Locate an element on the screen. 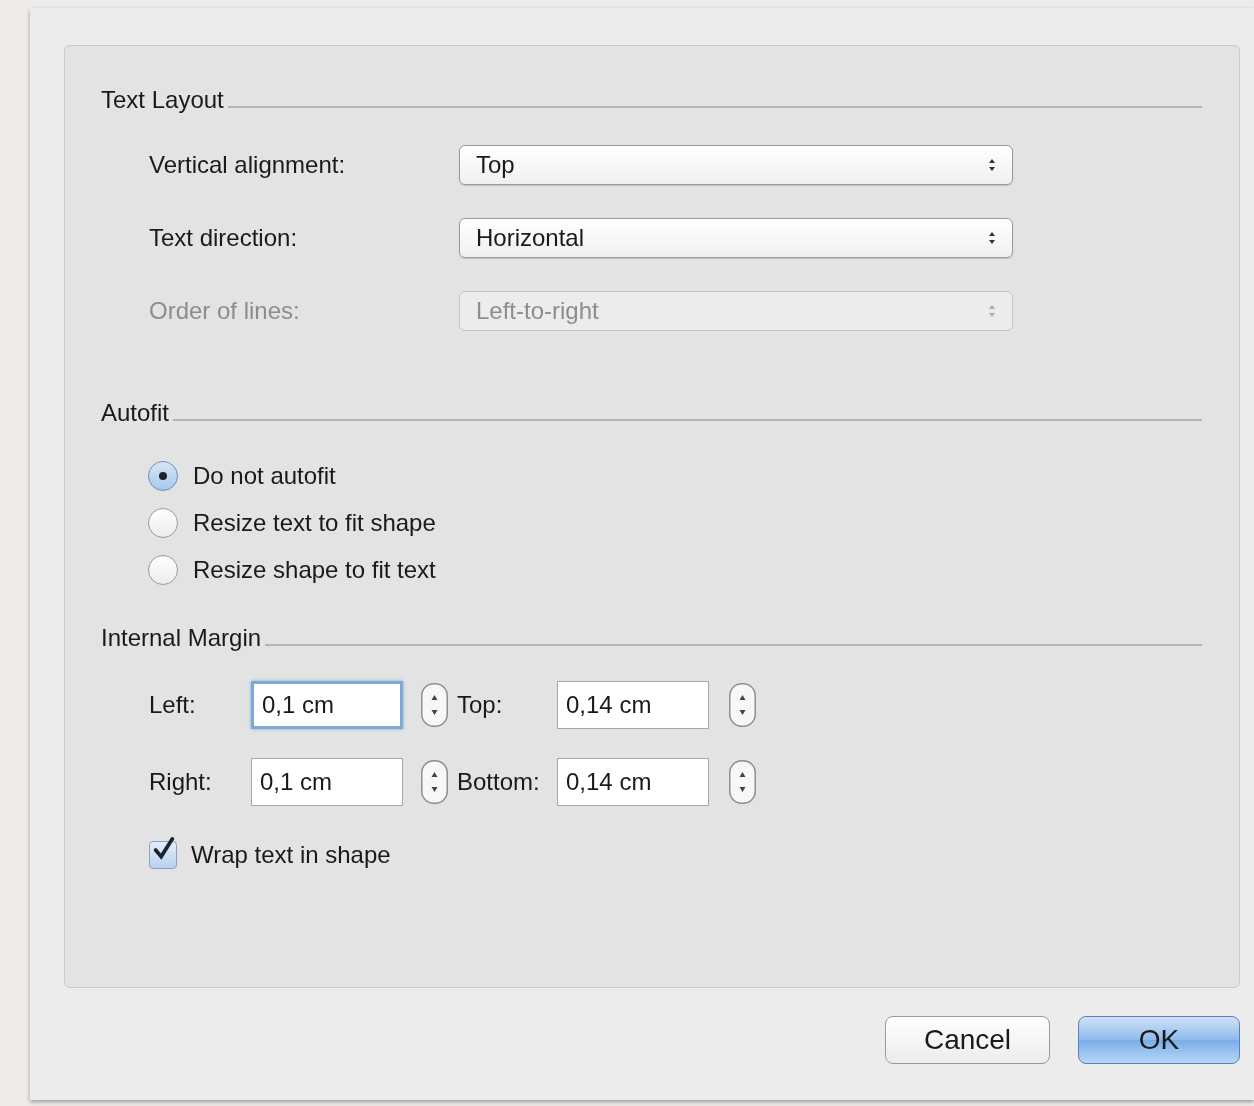  radio-label: Resize text to fit shape is located at coordinates (314, 522).